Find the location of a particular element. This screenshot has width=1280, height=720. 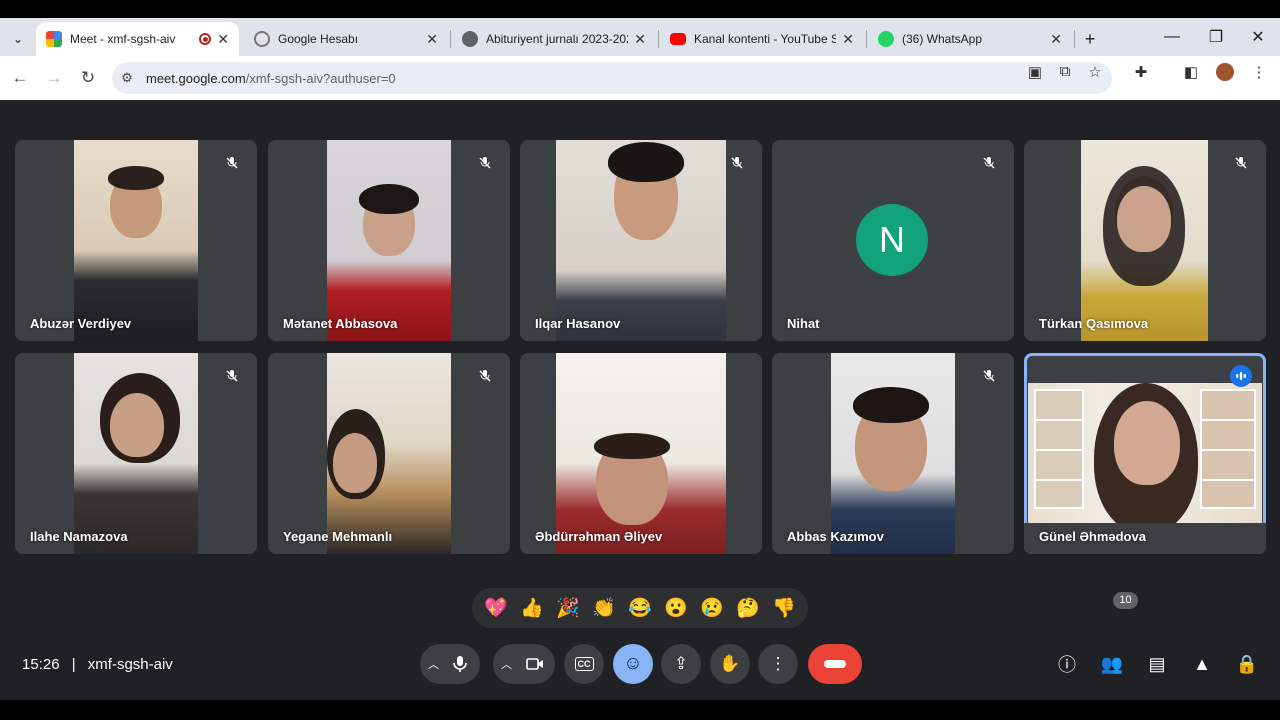

extensions-icon: ✚ is located at coordinates (1141, 72).